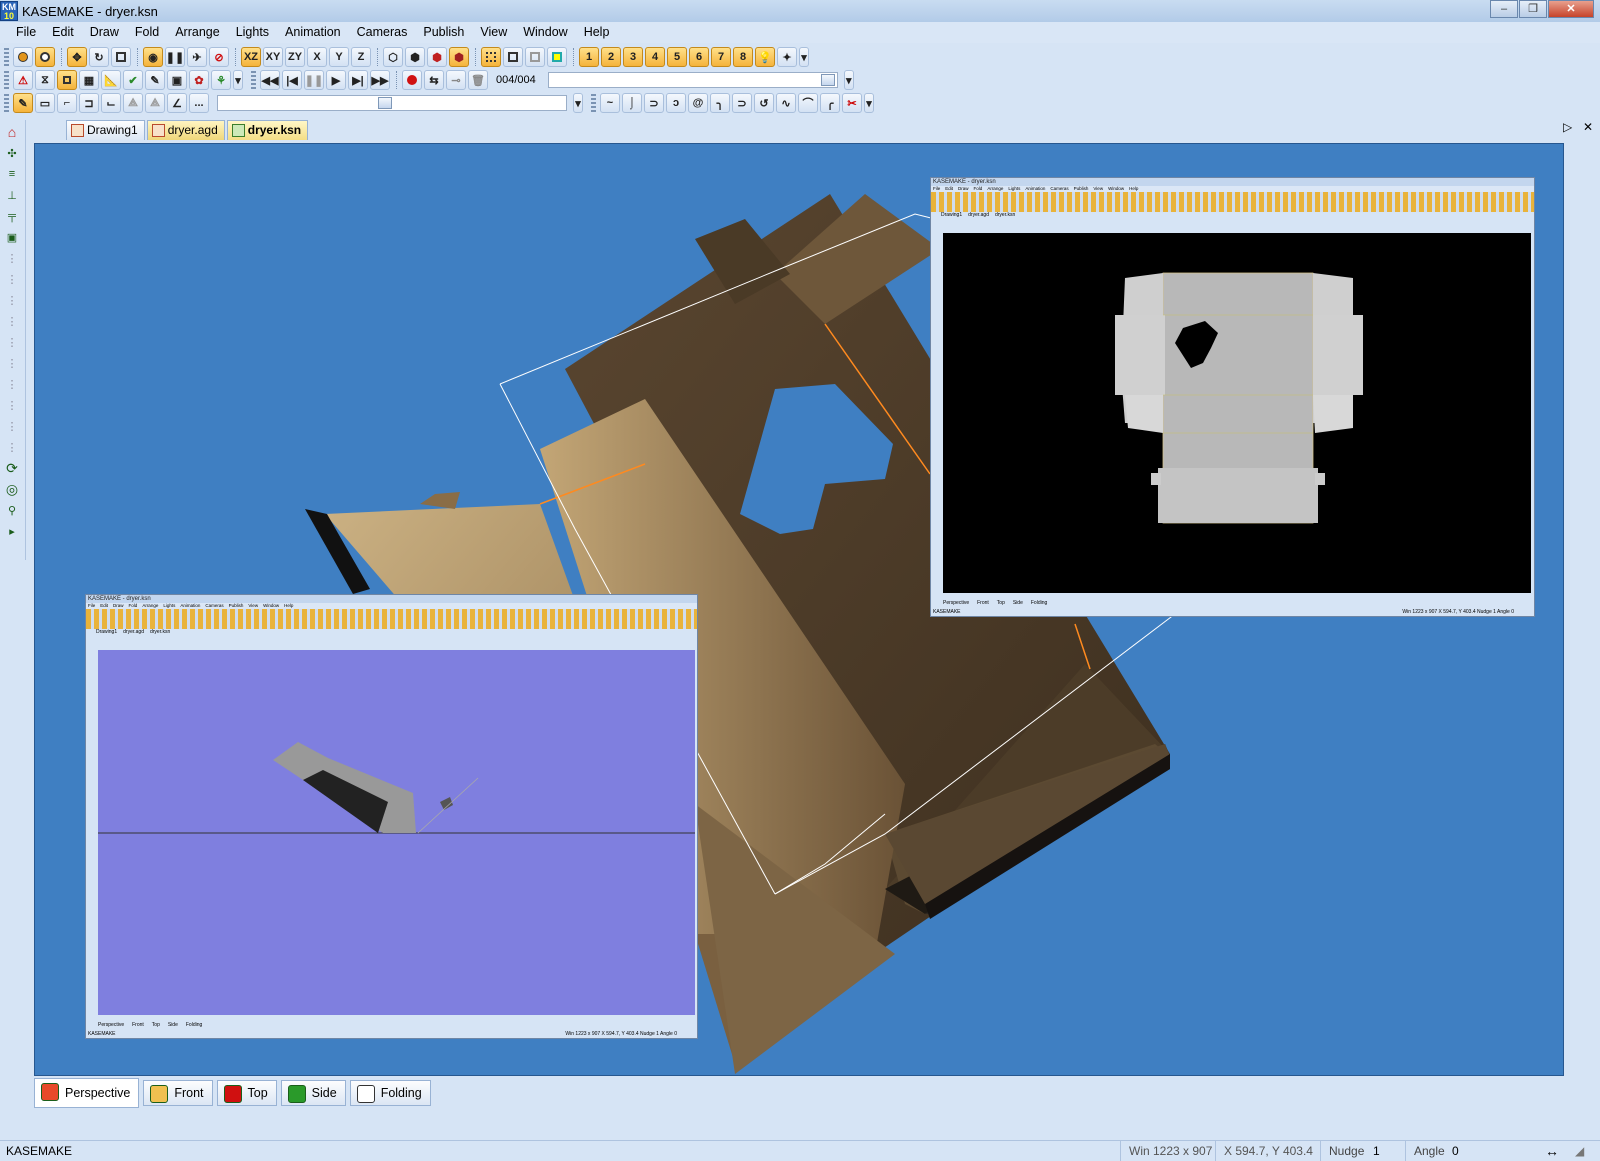 This screenshot has height=1161, width=1600. I want to click on box-icon: ▣, so click(177, 80).